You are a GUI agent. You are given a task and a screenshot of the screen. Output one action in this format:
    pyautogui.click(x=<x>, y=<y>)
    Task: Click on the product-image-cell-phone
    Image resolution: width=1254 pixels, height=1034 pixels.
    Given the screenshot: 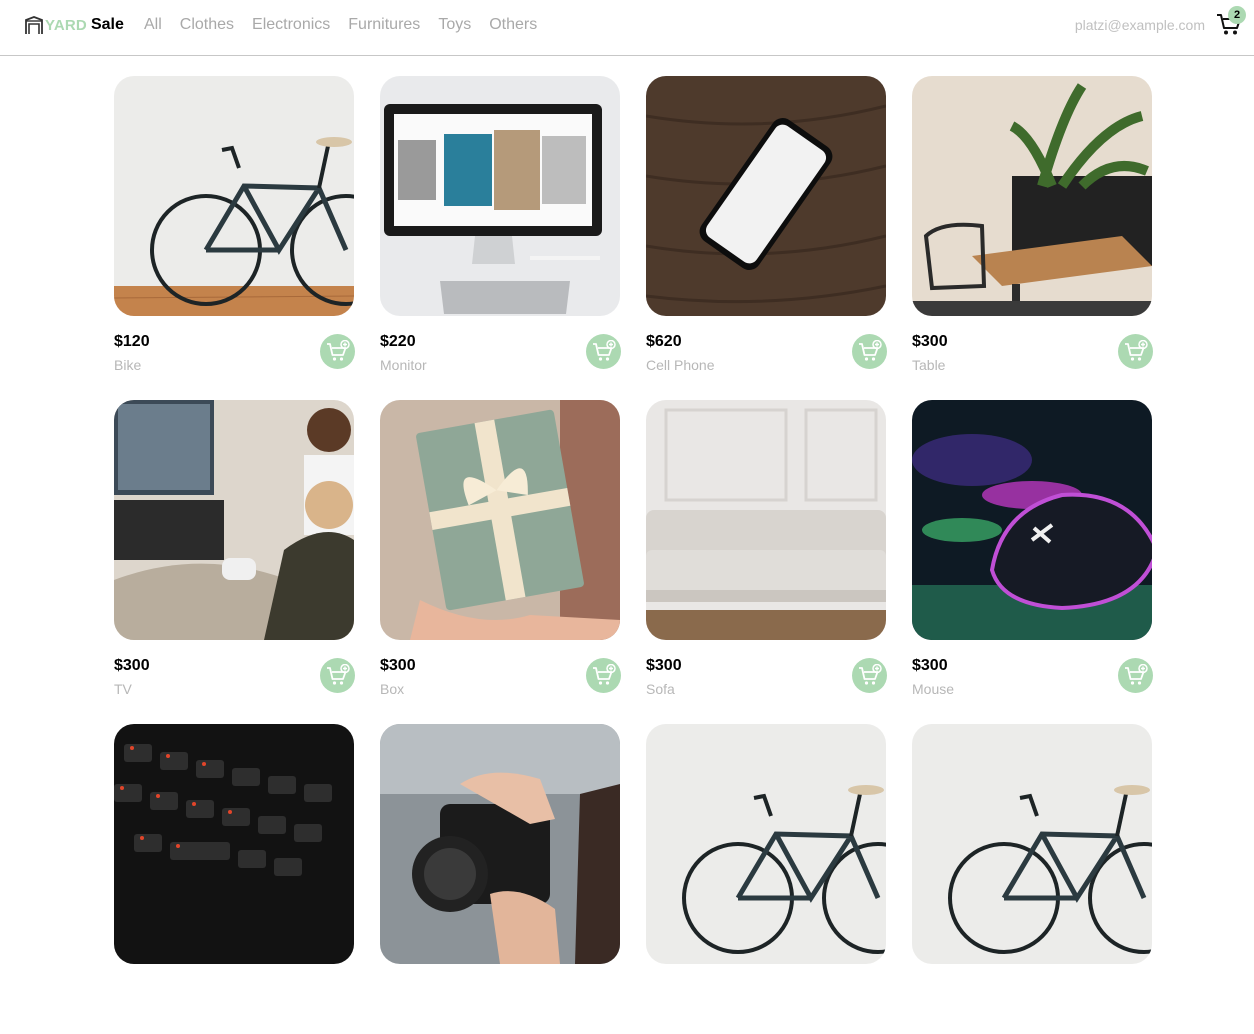 What is the action you would take?
    pyautogui.click(x=766, y=196)
    